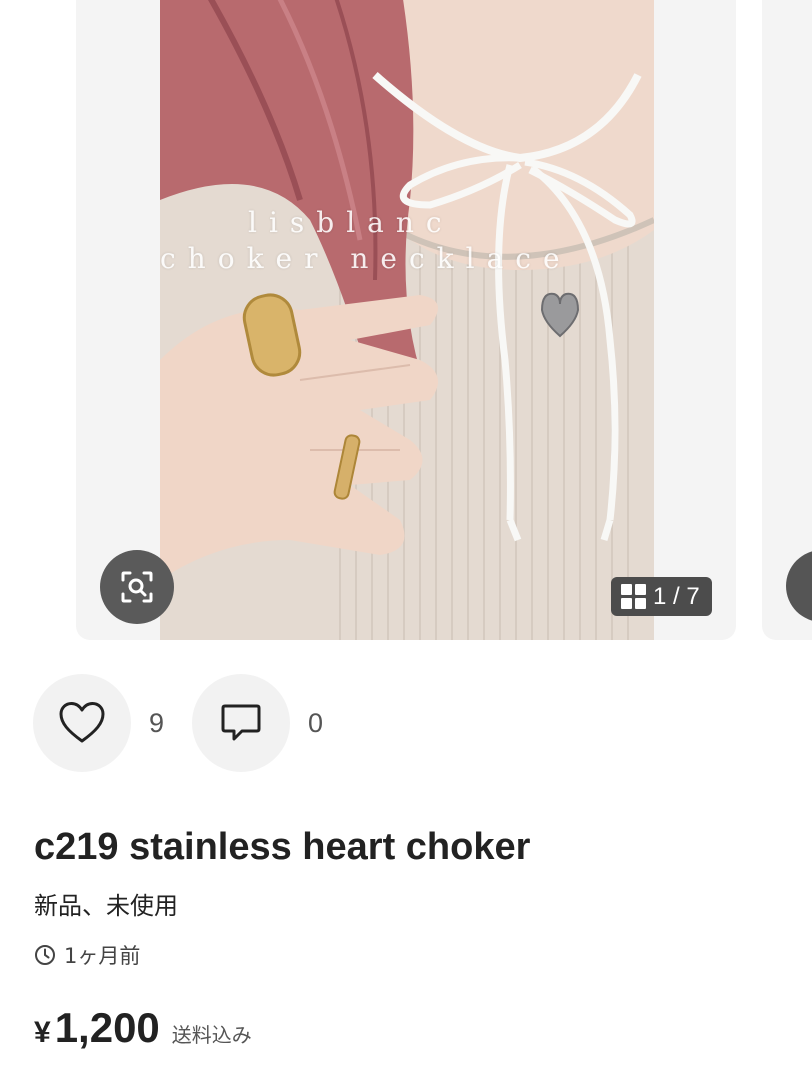 This screenshot has height=1080, width=812. What do you see at coordinates (316, 723) in the screenshot?
I see `comment-count: 0` at bounding box center [316, 723].